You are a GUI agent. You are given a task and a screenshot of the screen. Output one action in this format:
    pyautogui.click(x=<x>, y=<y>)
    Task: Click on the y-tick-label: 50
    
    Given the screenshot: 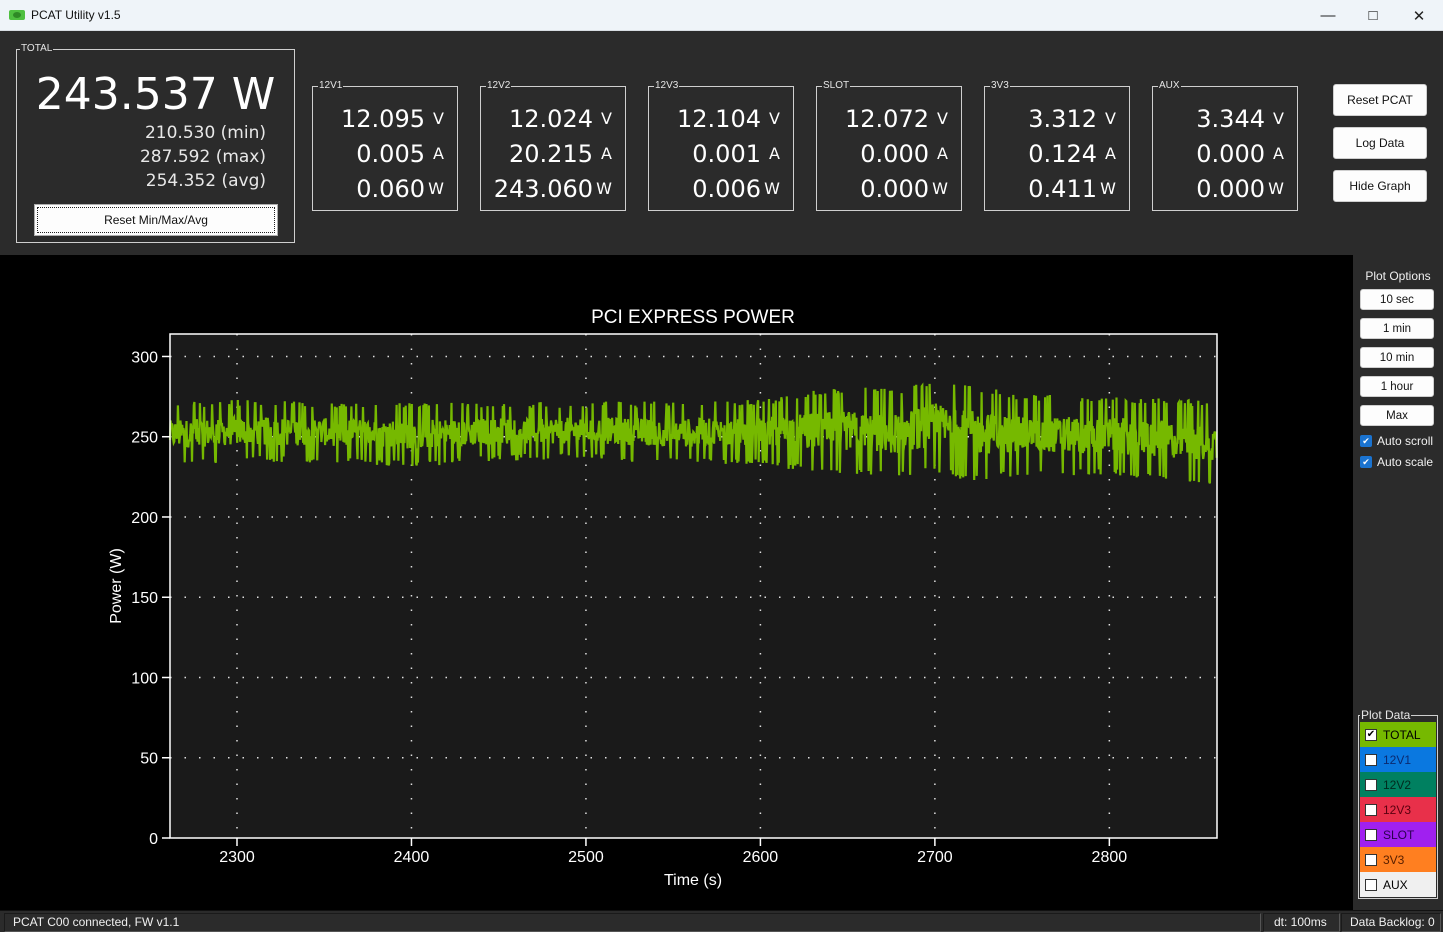 What is the action you would take?
    pyautogui.click(x=149, y=759)
    